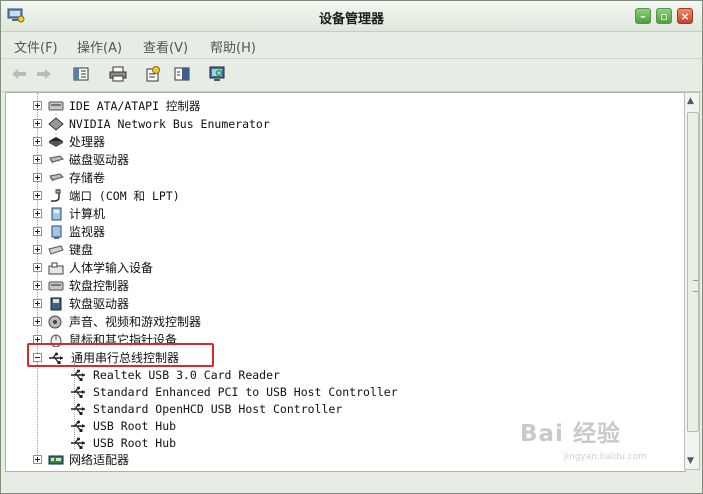 The height and width of the screenshot is (494, 703). I want to click on tree-item-storage-volume: 存储卷, so click(69, 177).